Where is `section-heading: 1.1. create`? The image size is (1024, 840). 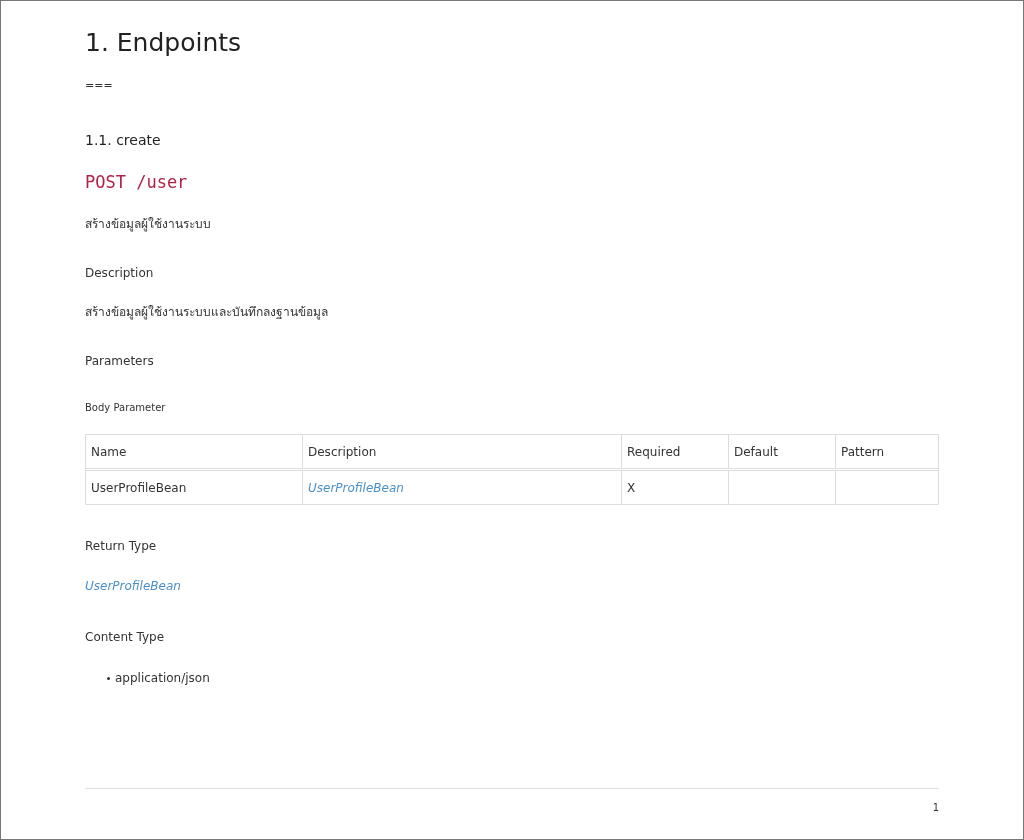 section-heading: 1.1. create is located at coordinates (123, 140).